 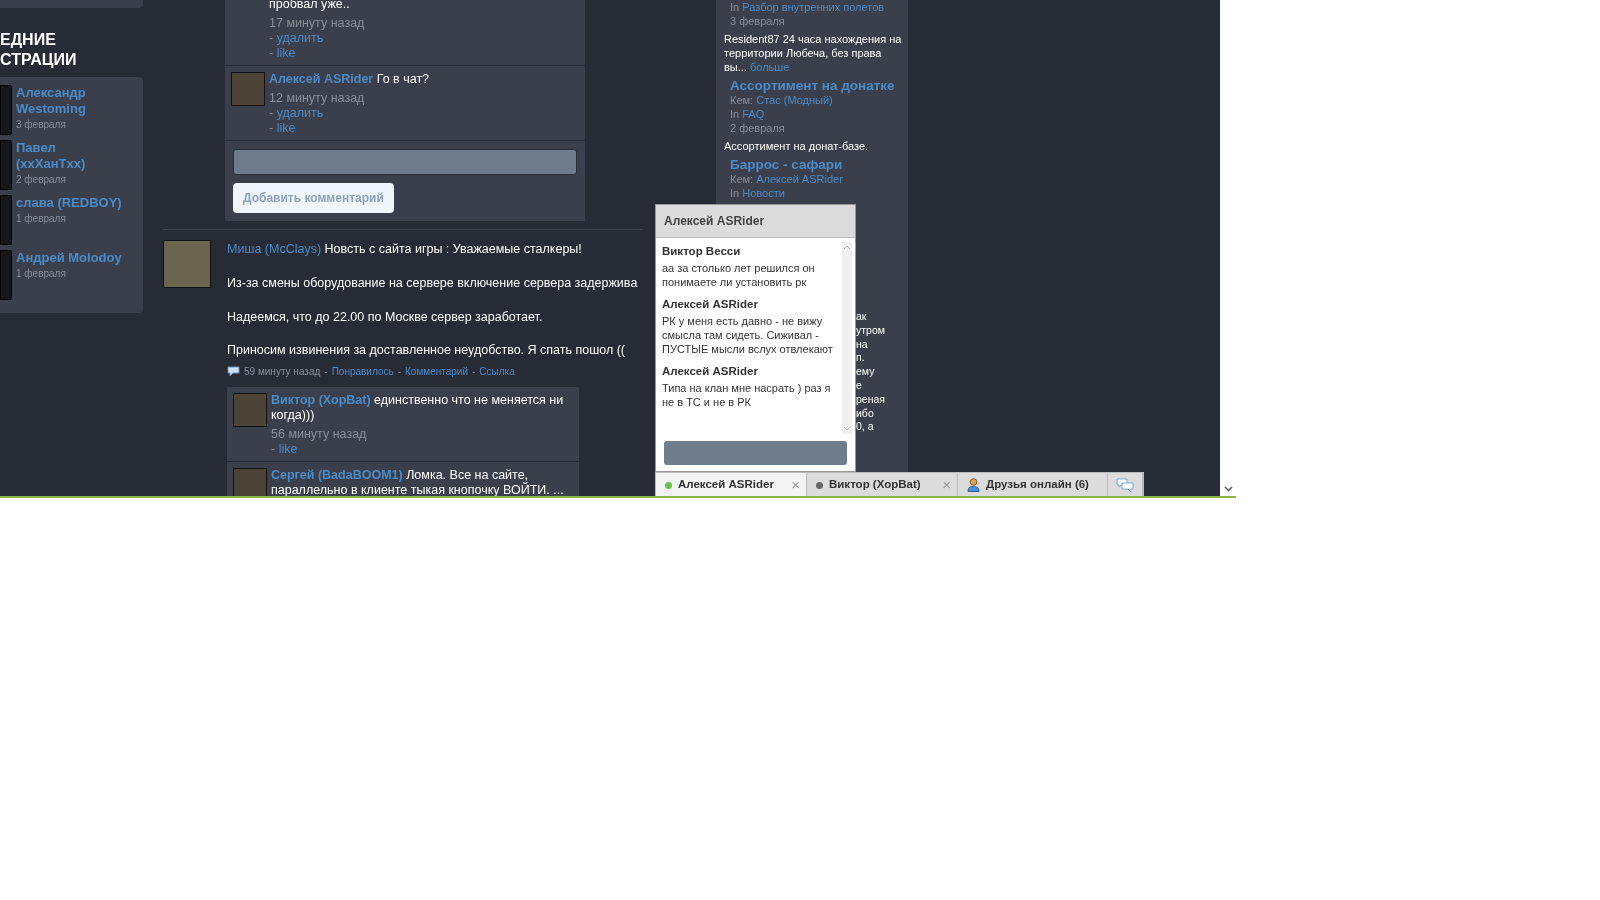 I want to click on cut-text: ему, so click(x=866, y=372).